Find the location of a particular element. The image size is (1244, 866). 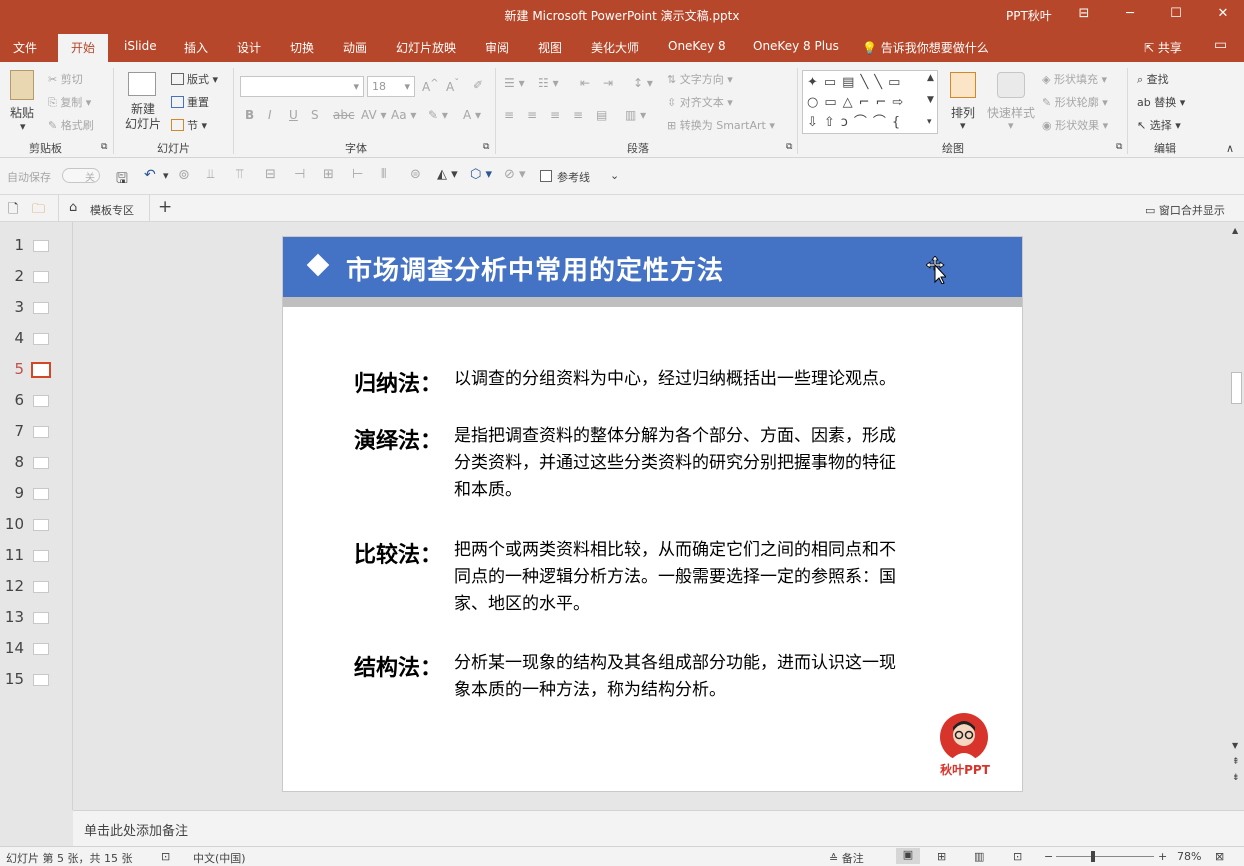

replace-button: ab 替换 ▾ is located at coordinates (1161, 102).